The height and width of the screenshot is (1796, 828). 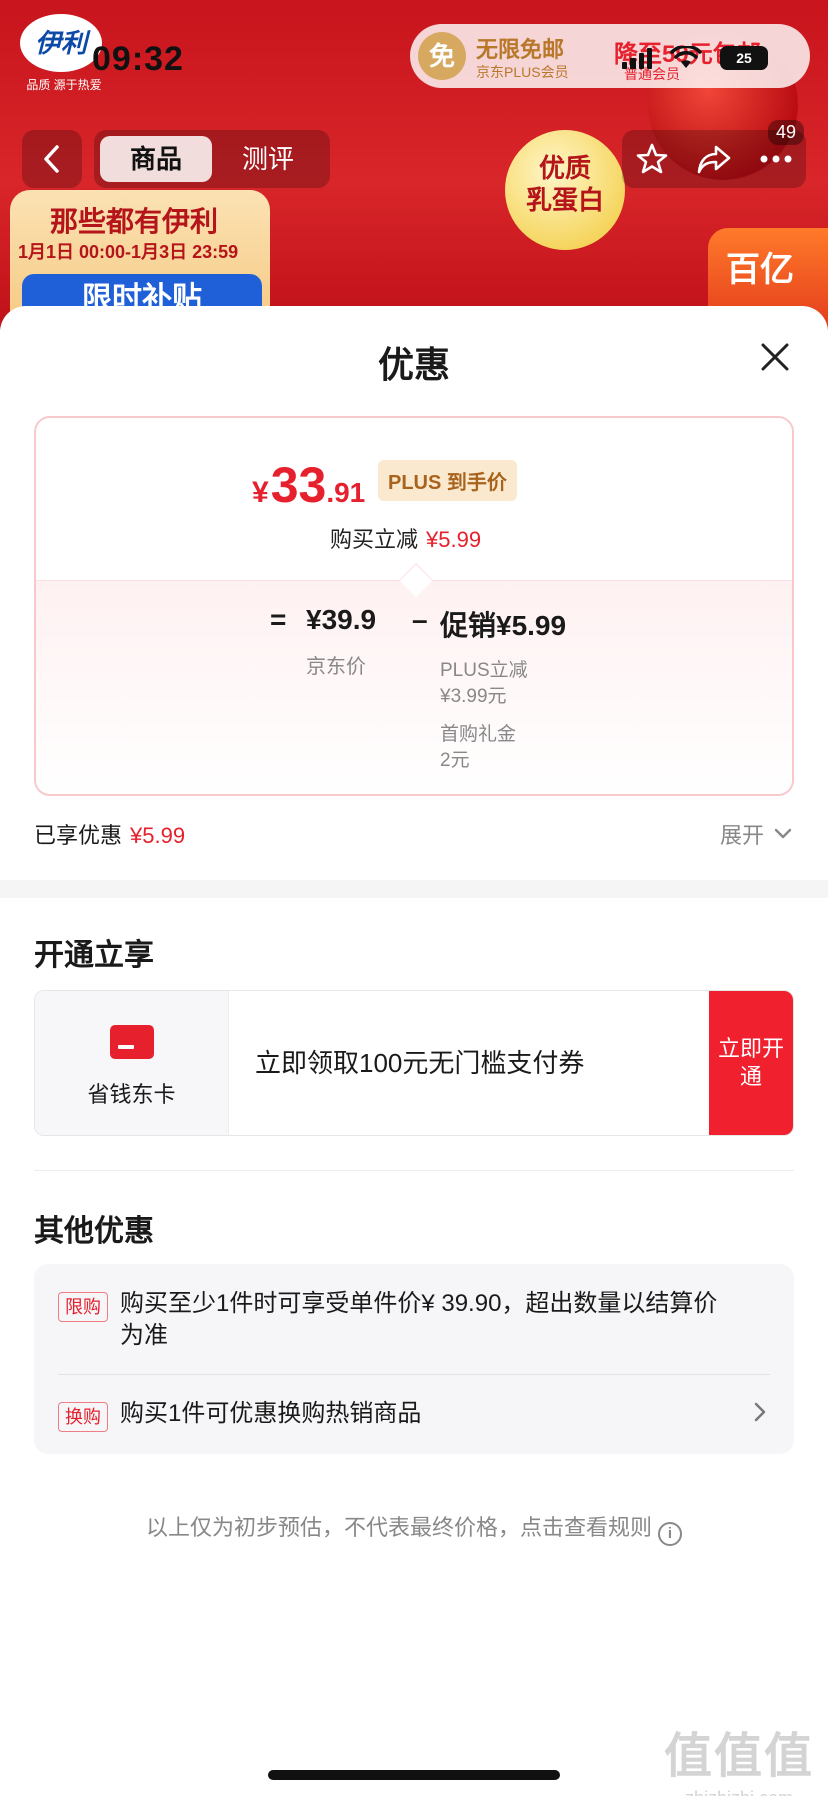 What do you see at coordinates (336, 667) in the screenshot?
I see `jd-price-label: 京东价` at bounding box center [336, 667].